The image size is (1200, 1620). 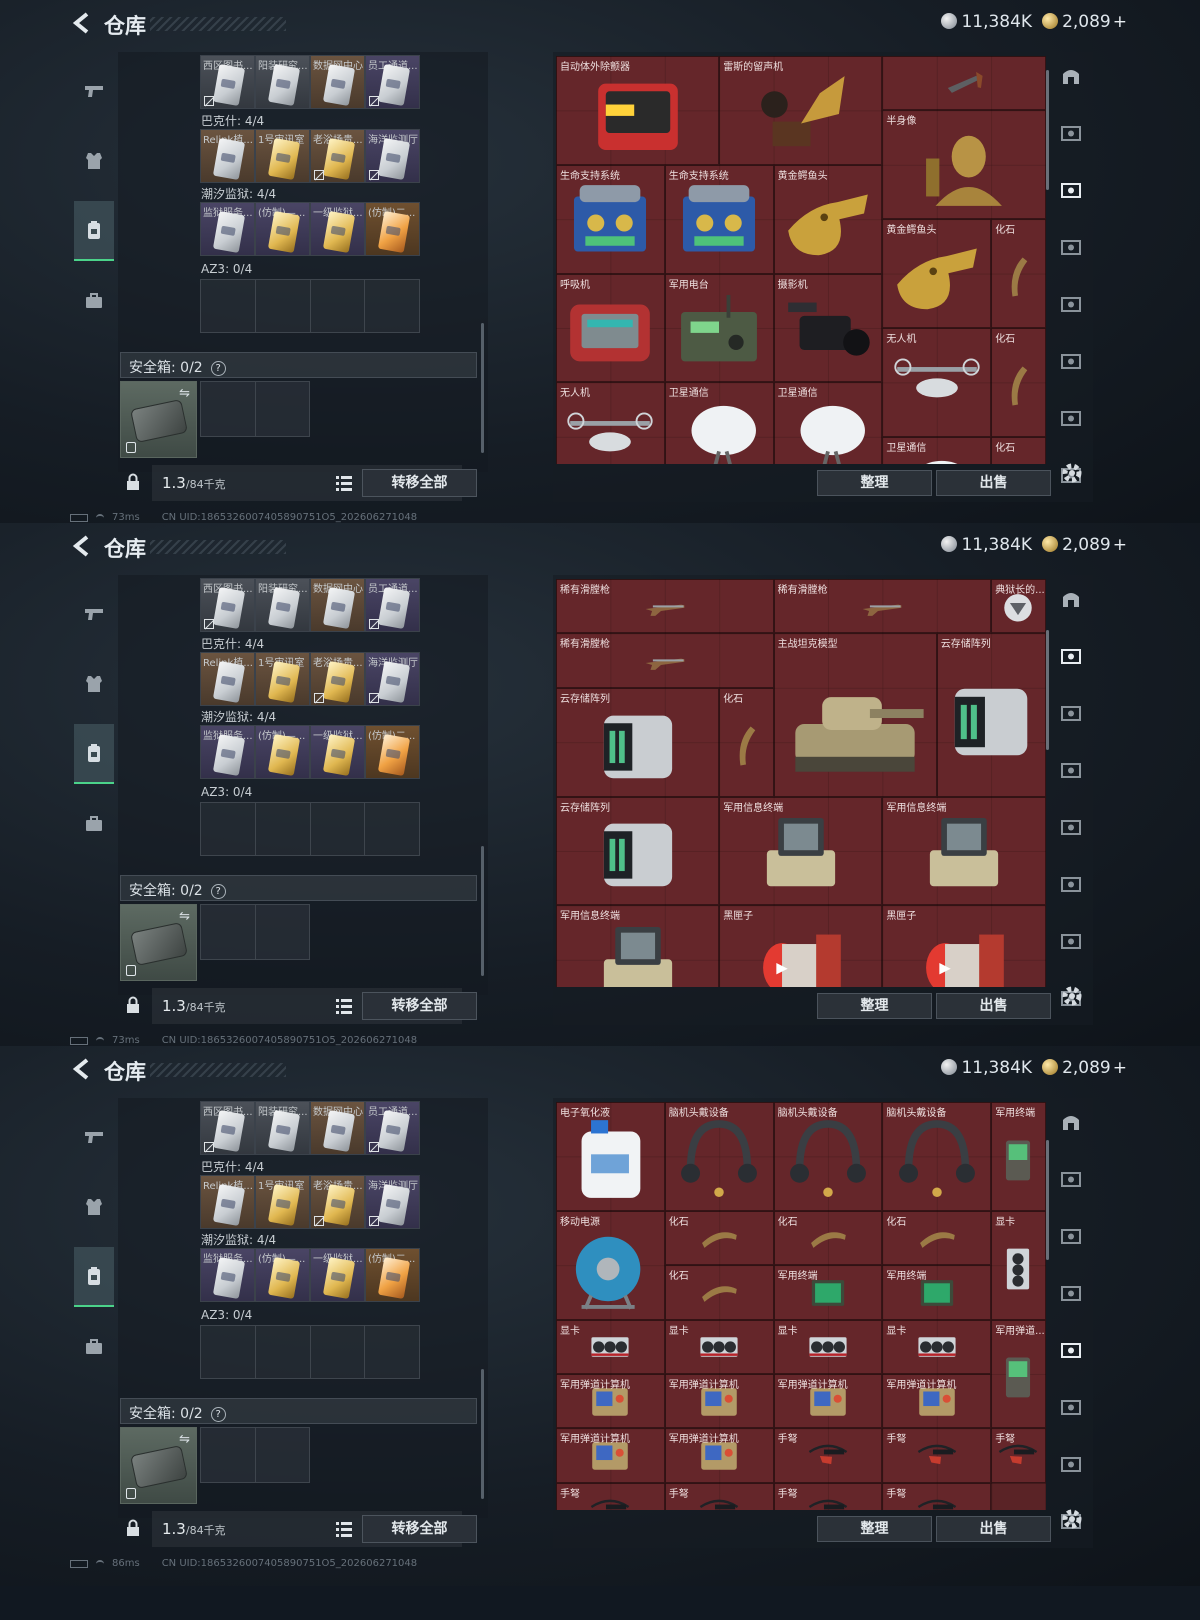 I want to click on back-arrow-icon, so click(x=82, y=23).